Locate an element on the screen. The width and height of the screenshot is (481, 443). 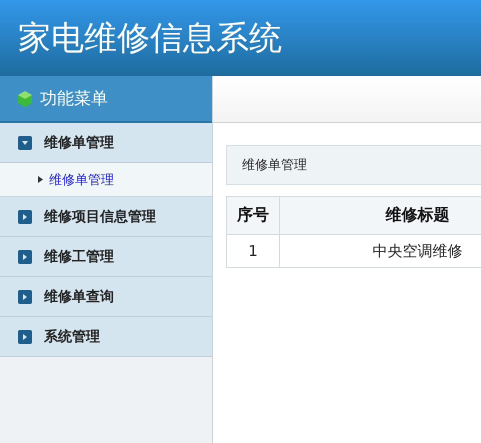
menu-group: 系统管理 is located at coordinates (106, 337).